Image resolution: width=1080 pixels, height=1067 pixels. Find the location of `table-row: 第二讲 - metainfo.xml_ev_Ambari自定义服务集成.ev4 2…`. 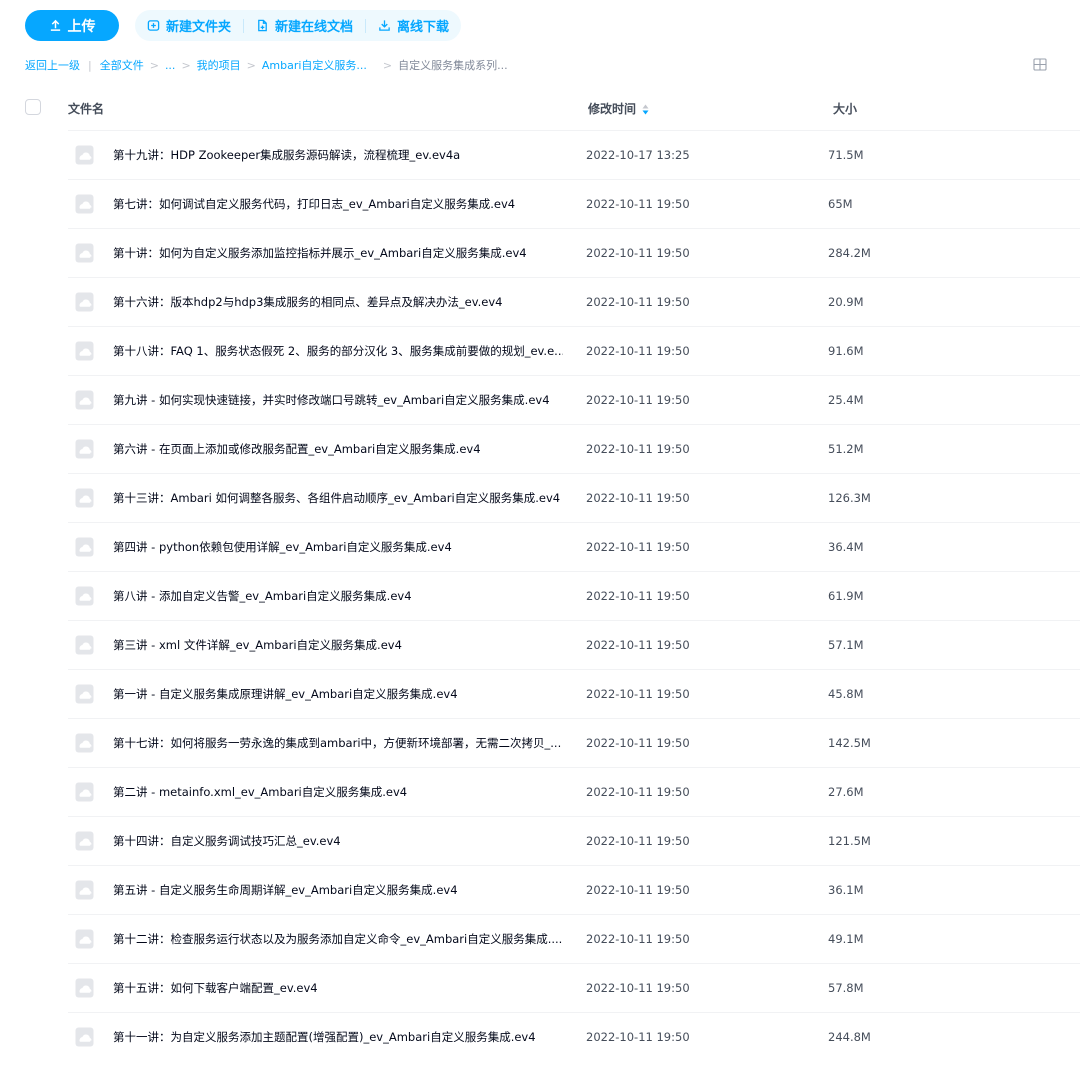

table-row: 第二讲 - metainfo.xml_ev_Ambari自定义服务集成.ev4 2… is located at coordinates (574, 791).